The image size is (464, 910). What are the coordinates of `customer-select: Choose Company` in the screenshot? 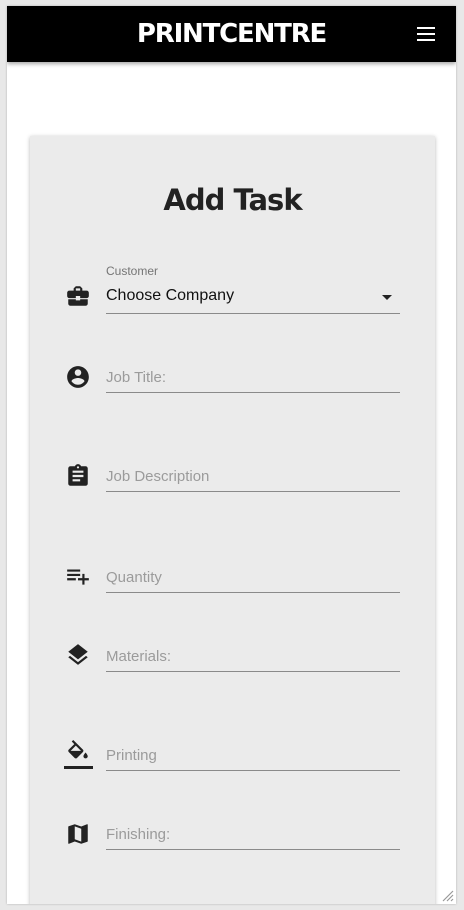 It's located at (253, 299).